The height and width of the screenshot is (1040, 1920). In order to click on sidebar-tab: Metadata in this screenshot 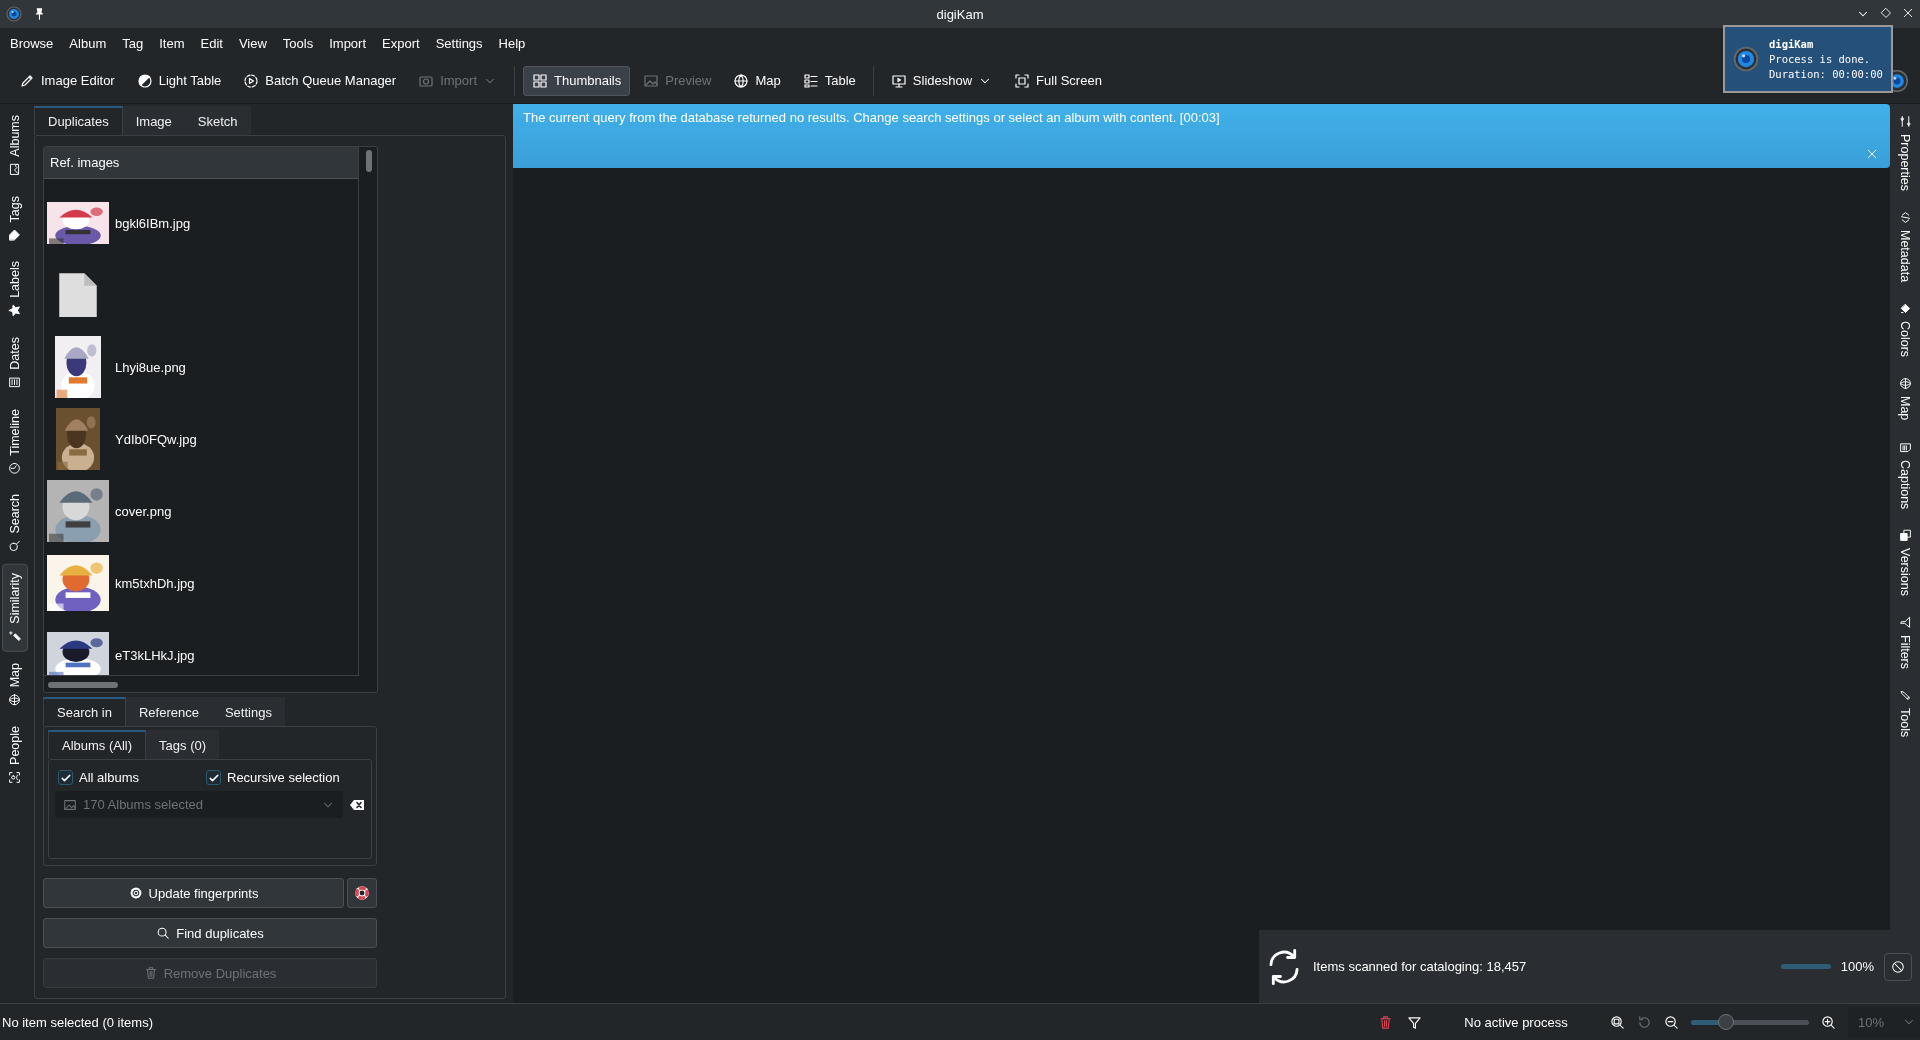, I will do `click(1905, 247)`.